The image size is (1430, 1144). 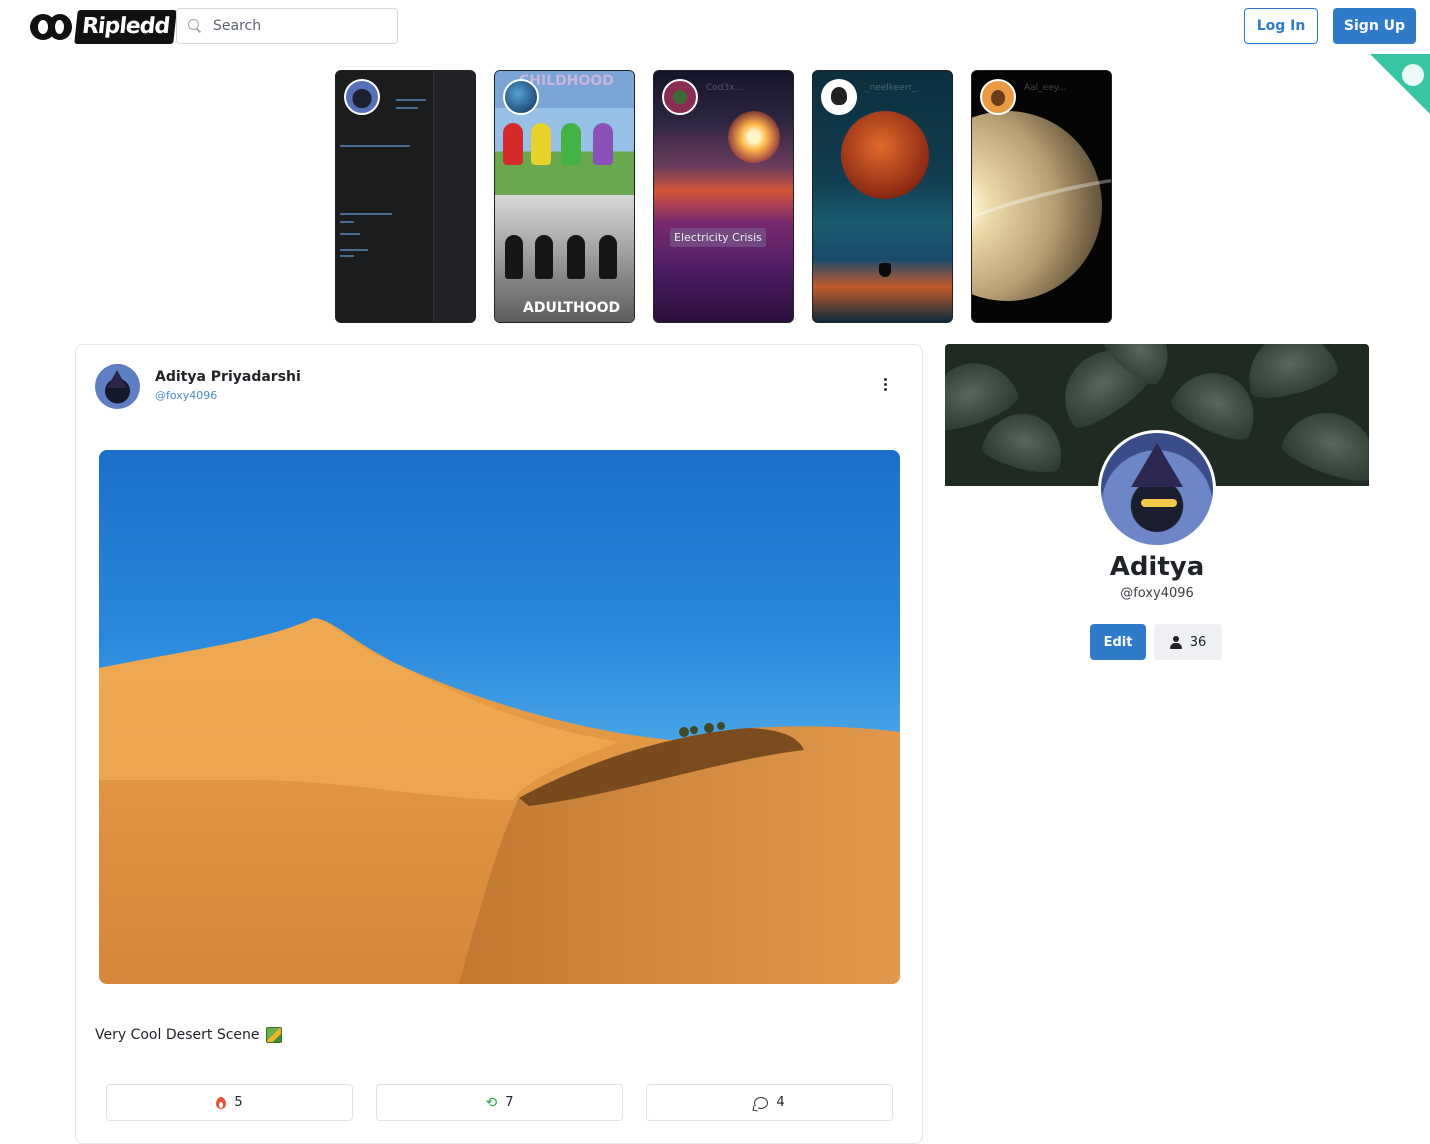 I want to click on github-corner-ribbon, so click(x=1400, y=84).